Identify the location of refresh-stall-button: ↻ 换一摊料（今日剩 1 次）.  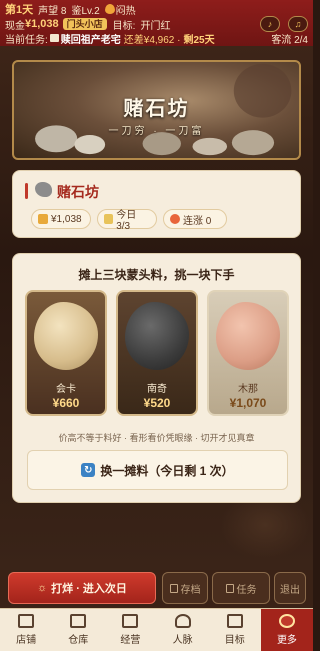
(157, 470).